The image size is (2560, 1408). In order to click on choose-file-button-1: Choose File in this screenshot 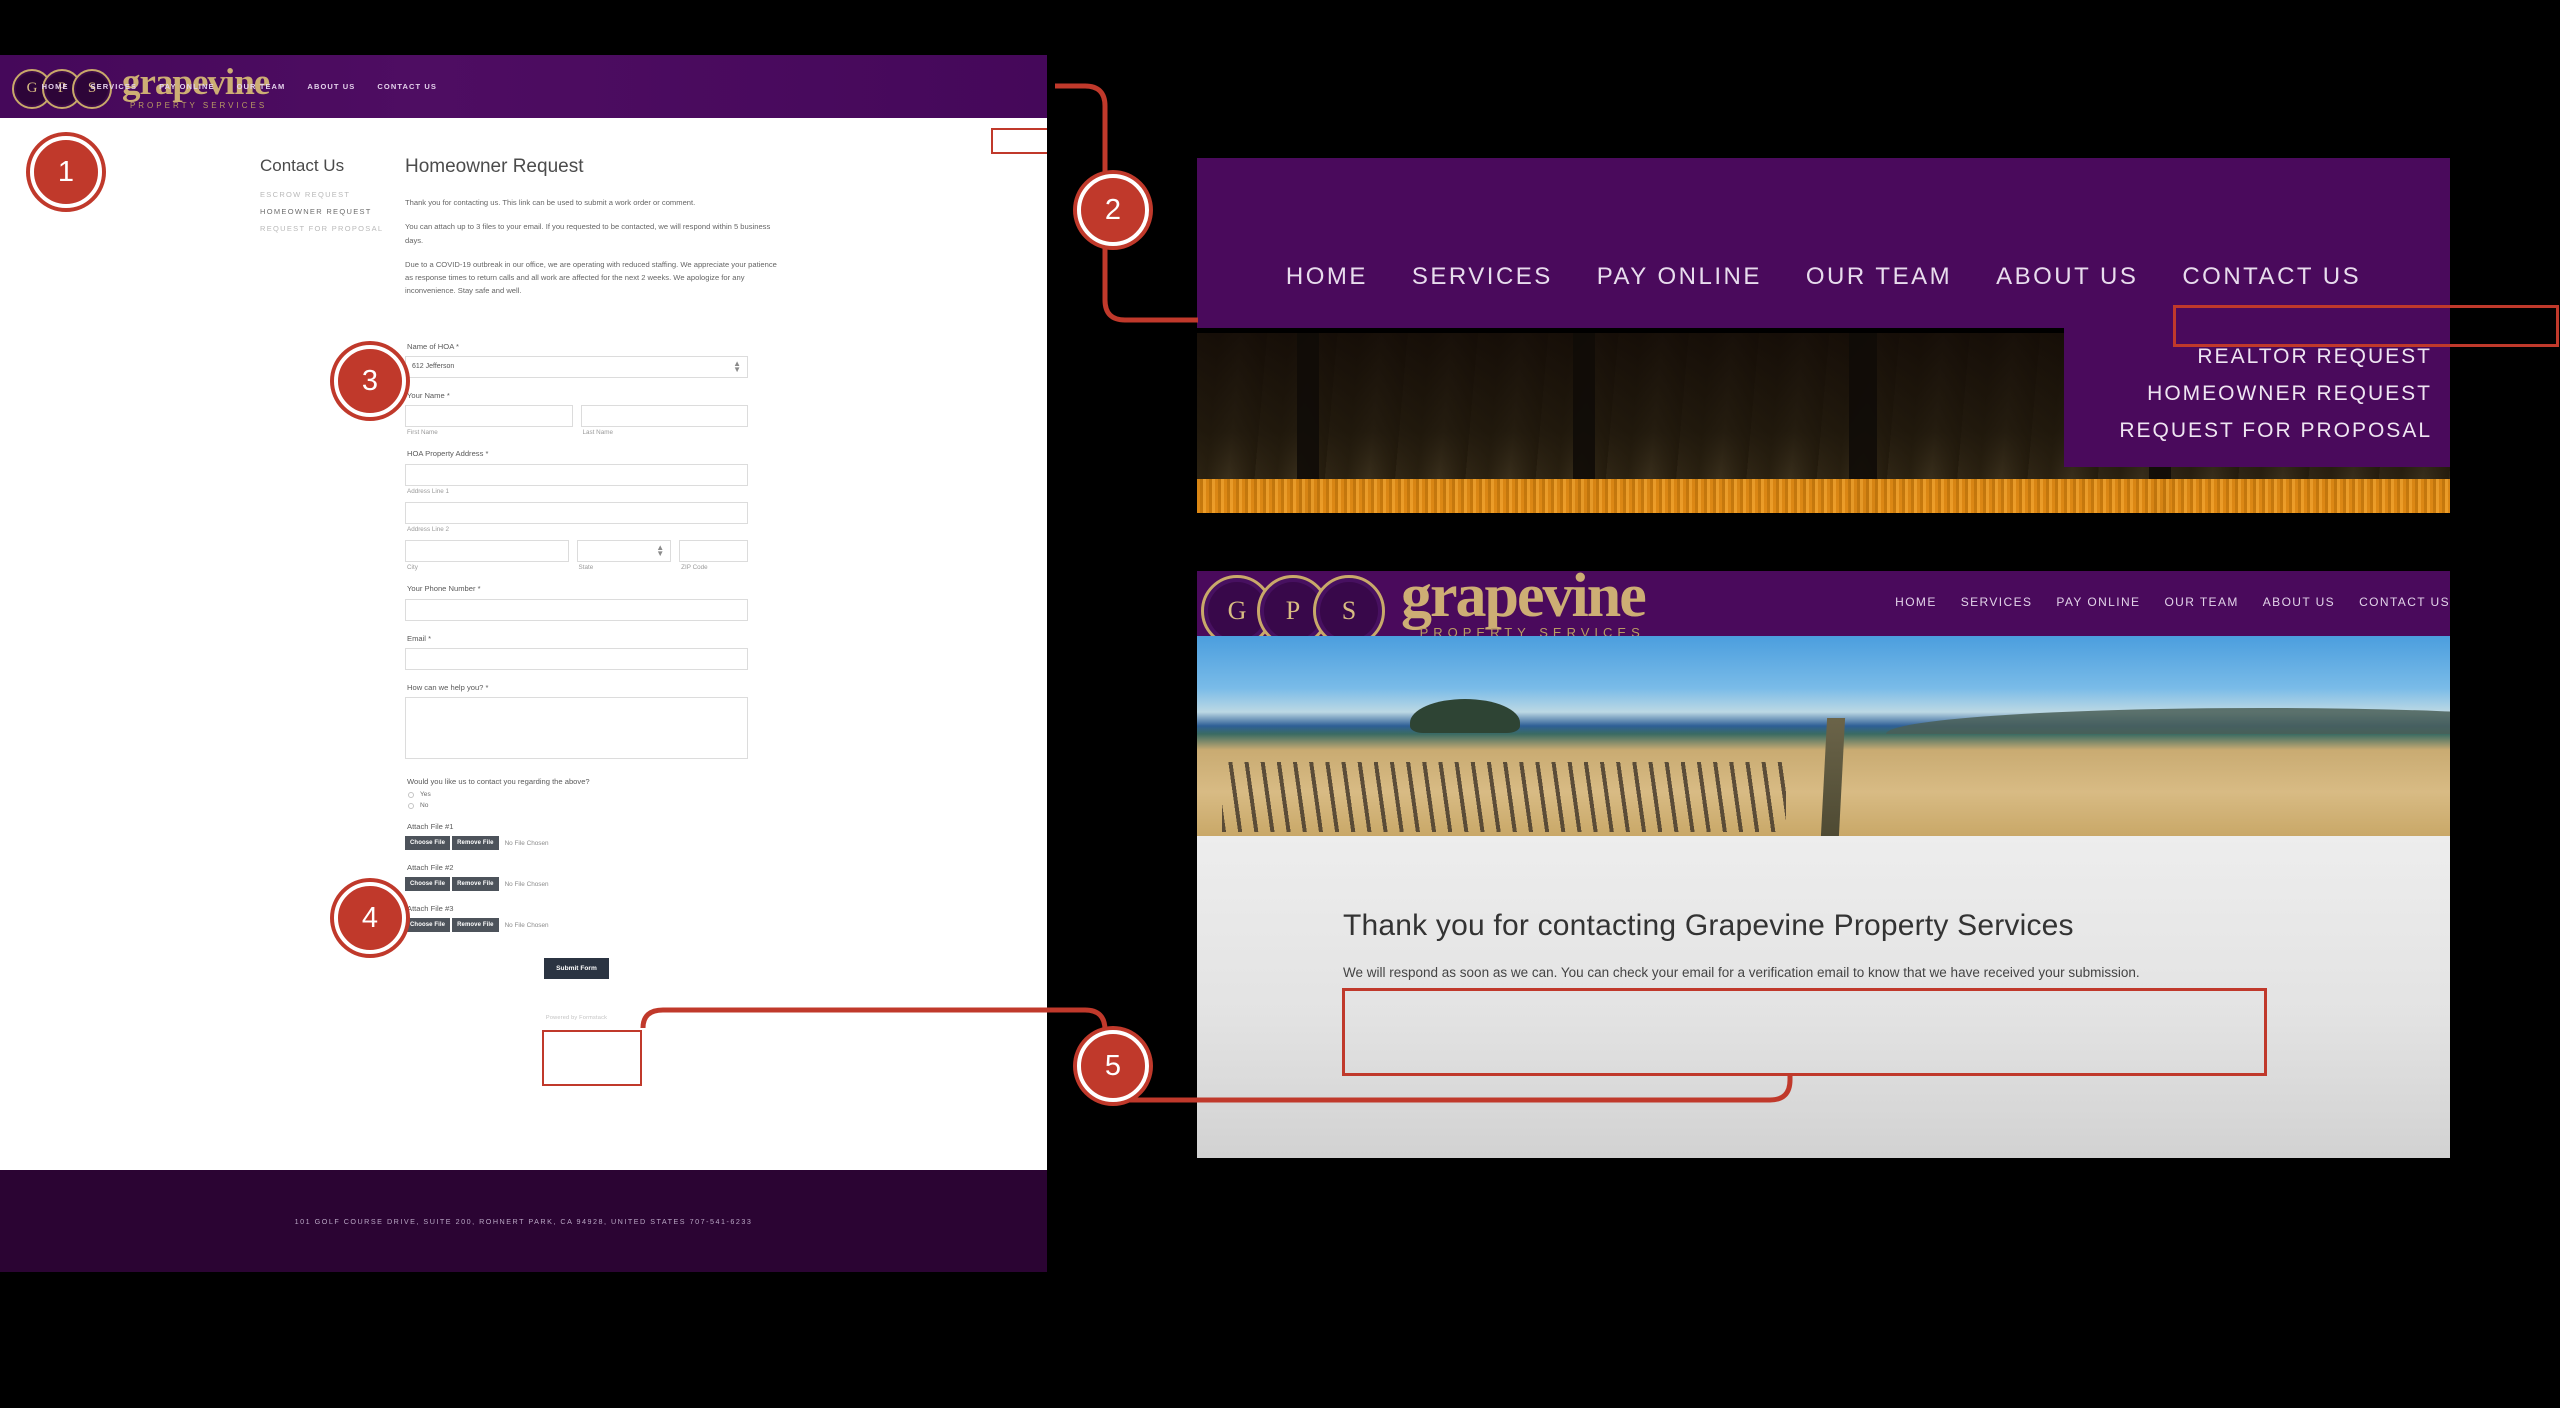, I will do `click(428, 843)`.